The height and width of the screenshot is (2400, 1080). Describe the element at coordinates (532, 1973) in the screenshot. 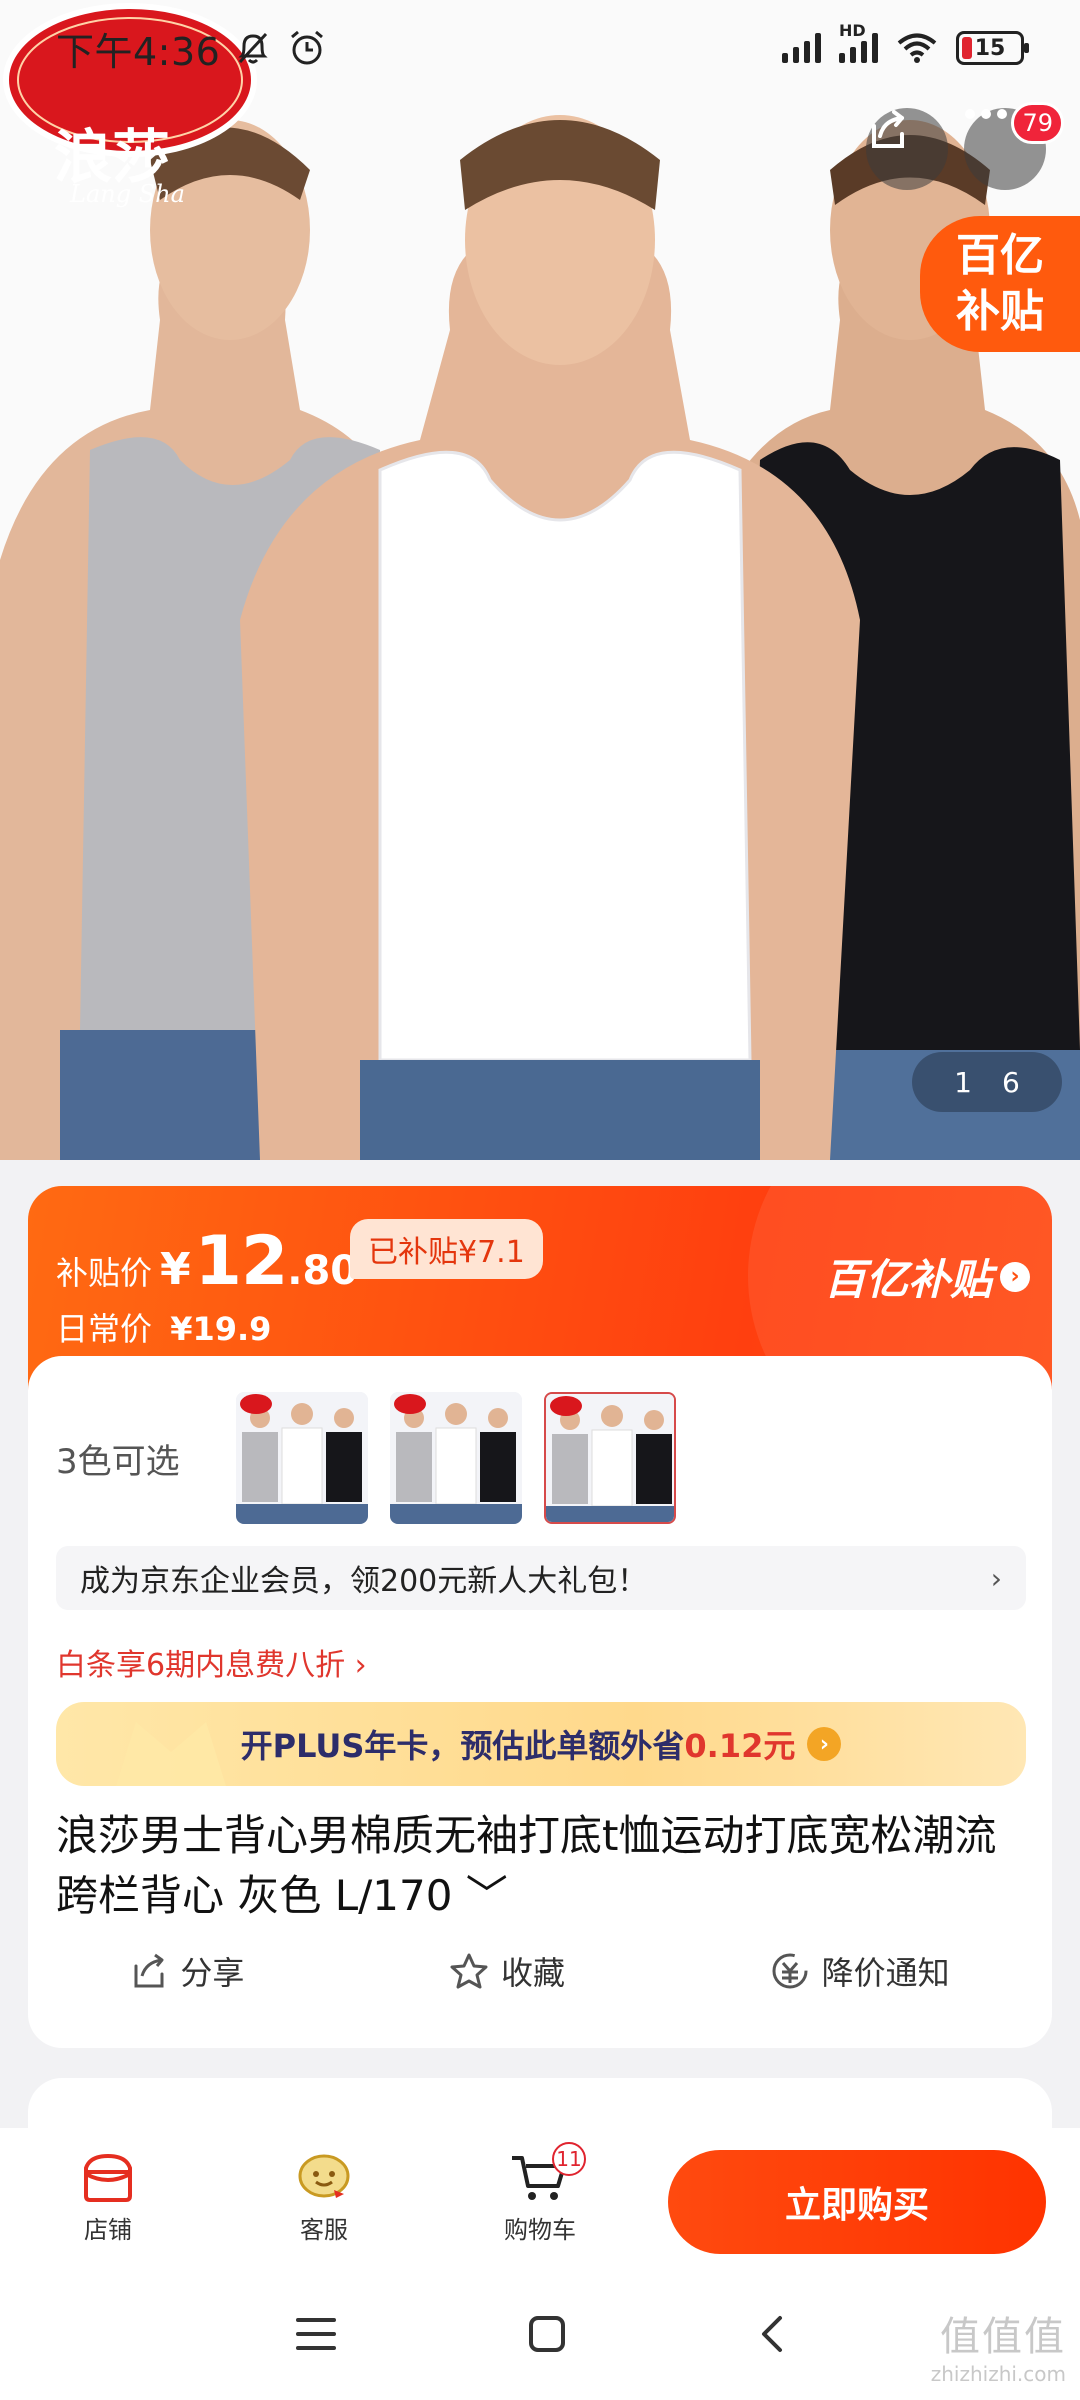

I see `favorite-label: 收藏` at that location.